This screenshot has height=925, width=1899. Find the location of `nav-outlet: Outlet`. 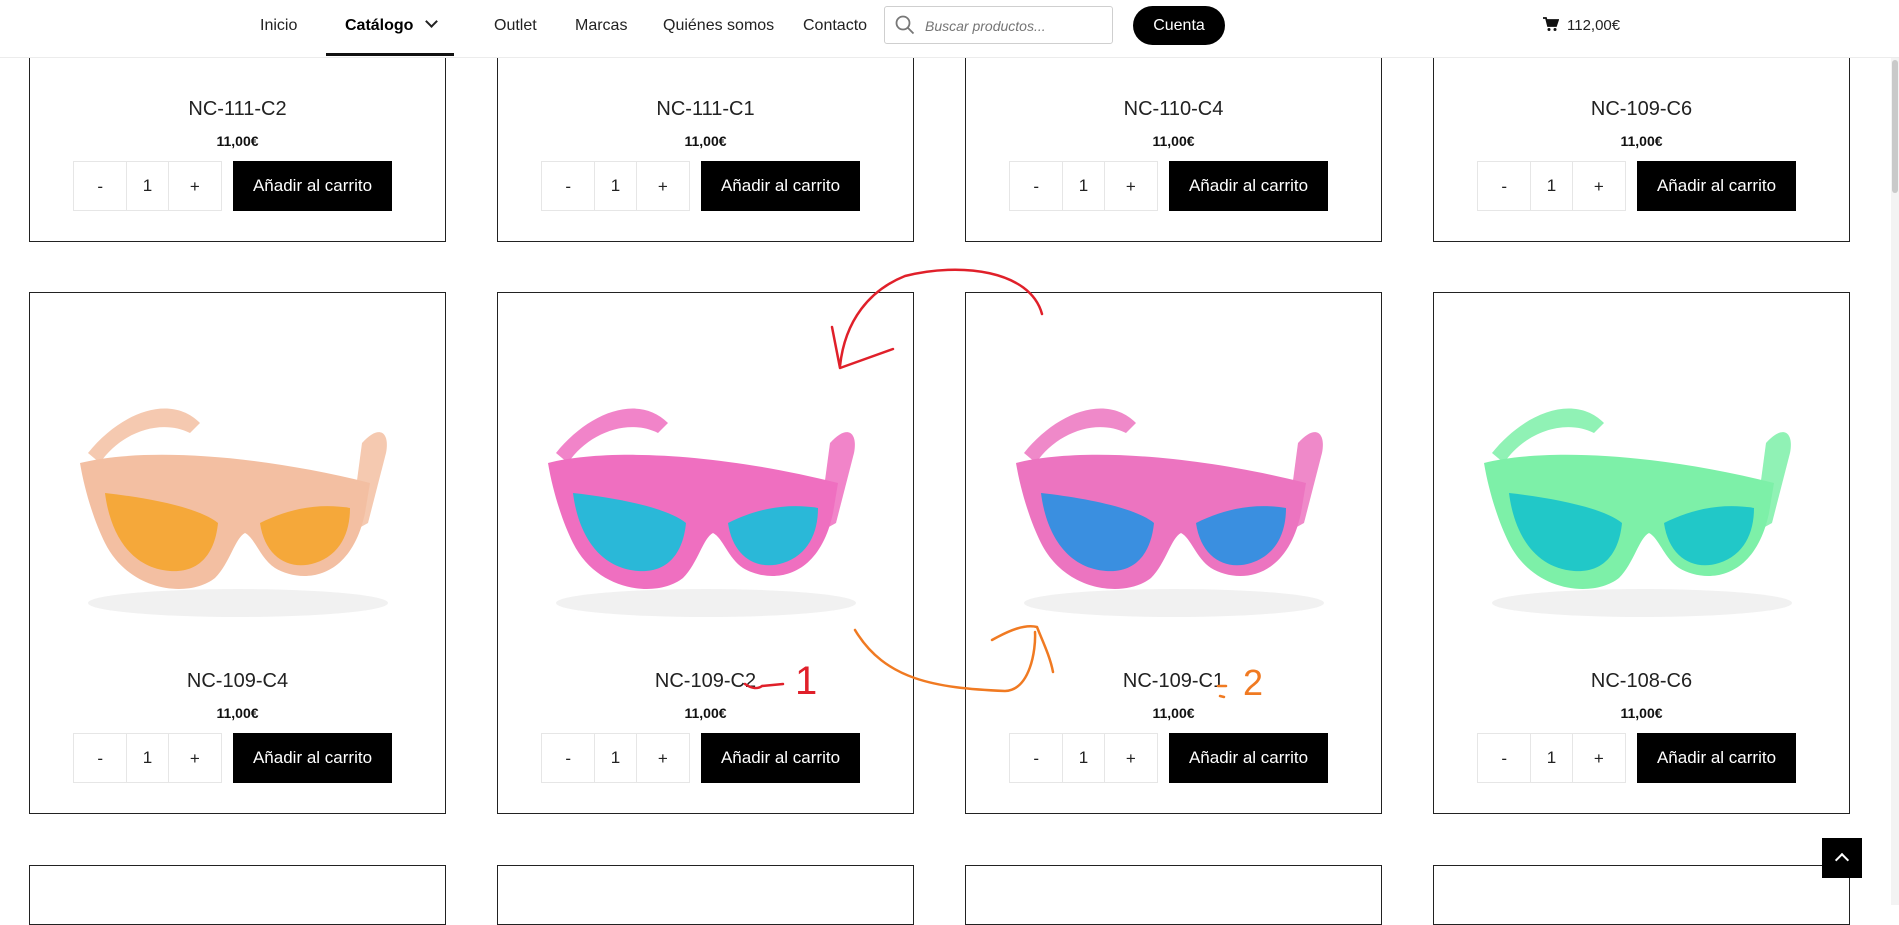

nav-outlet: Outlet is located at coordinates (515, 26).